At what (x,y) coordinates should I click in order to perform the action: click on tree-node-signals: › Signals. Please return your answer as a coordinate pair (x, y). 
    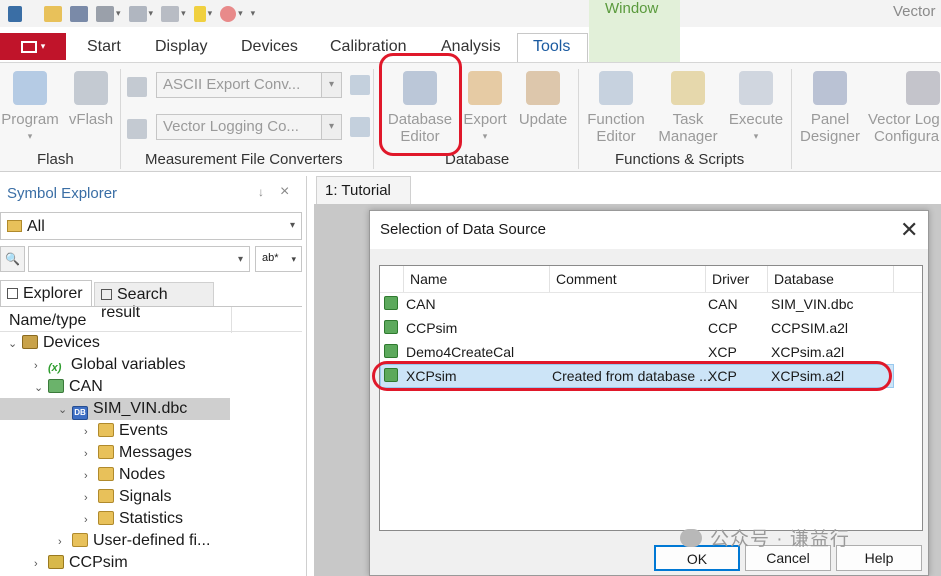
    Looking at the image, I should click on (127, 499).